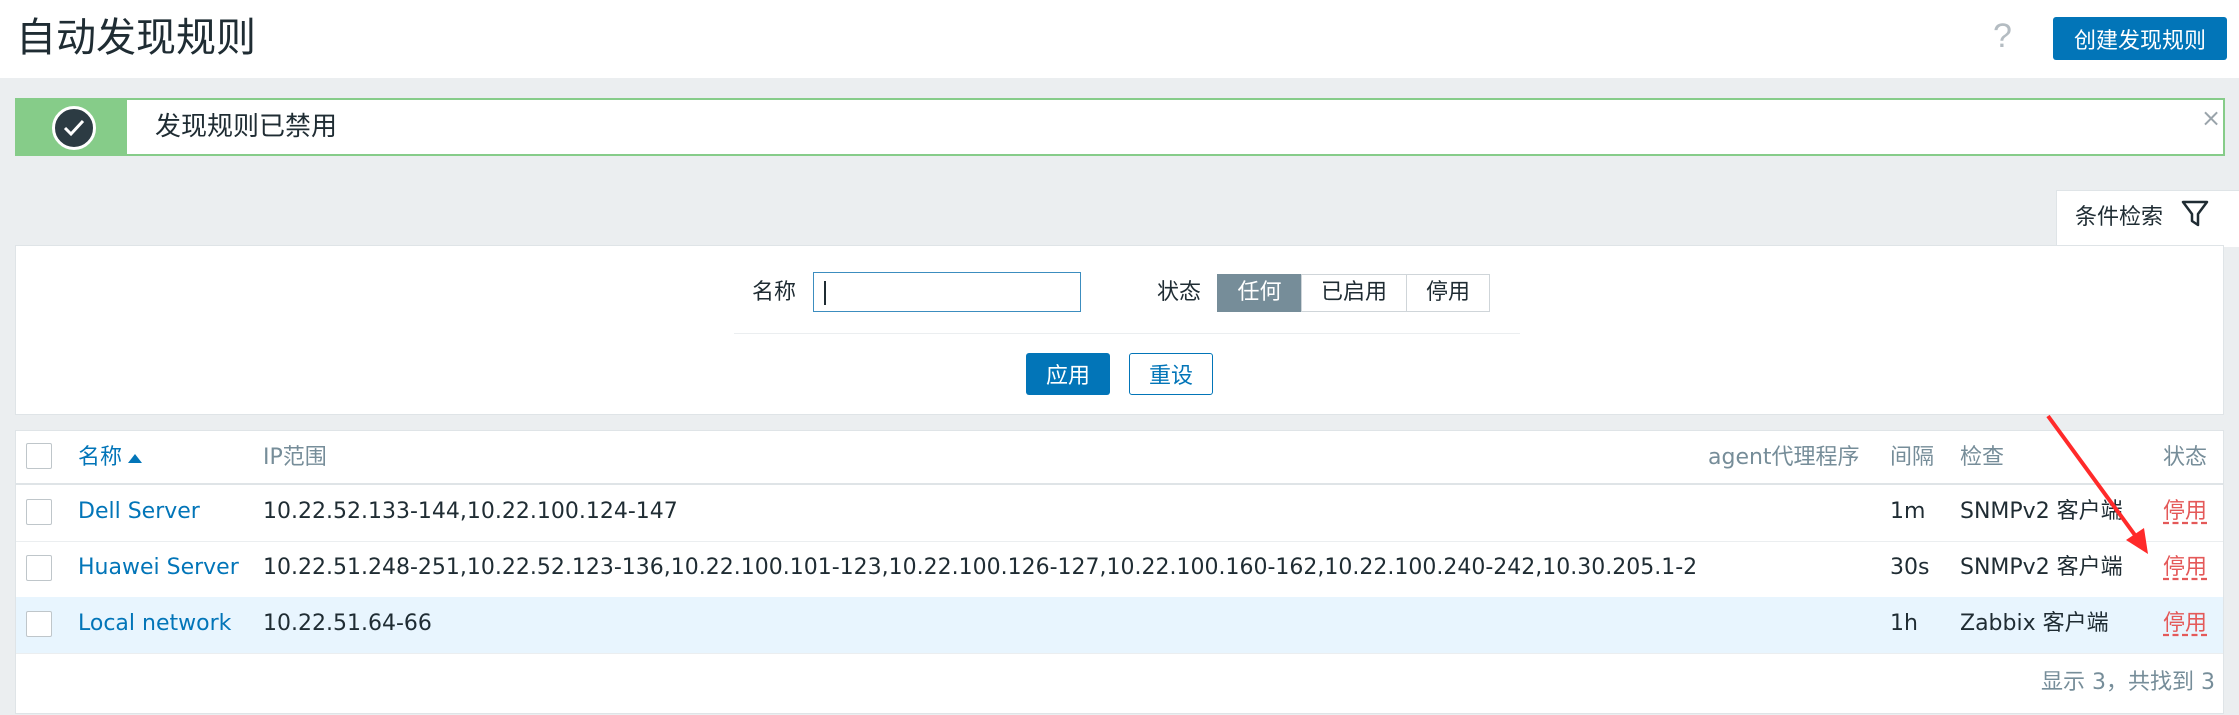  What do you see at coordinates (1448, 293) in the screenshot?
I see `status-option-disabled: 停用` at bounding box center [1448, 293].